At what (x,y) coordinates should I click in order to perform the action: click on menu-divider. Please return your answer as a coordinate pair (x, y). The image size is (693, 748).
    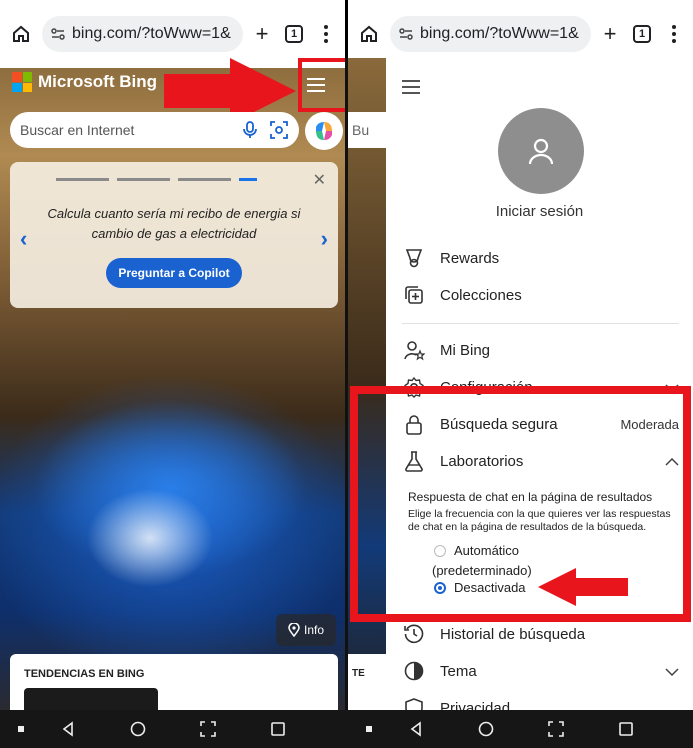
    Looking at the image, I should click on (540, 323).